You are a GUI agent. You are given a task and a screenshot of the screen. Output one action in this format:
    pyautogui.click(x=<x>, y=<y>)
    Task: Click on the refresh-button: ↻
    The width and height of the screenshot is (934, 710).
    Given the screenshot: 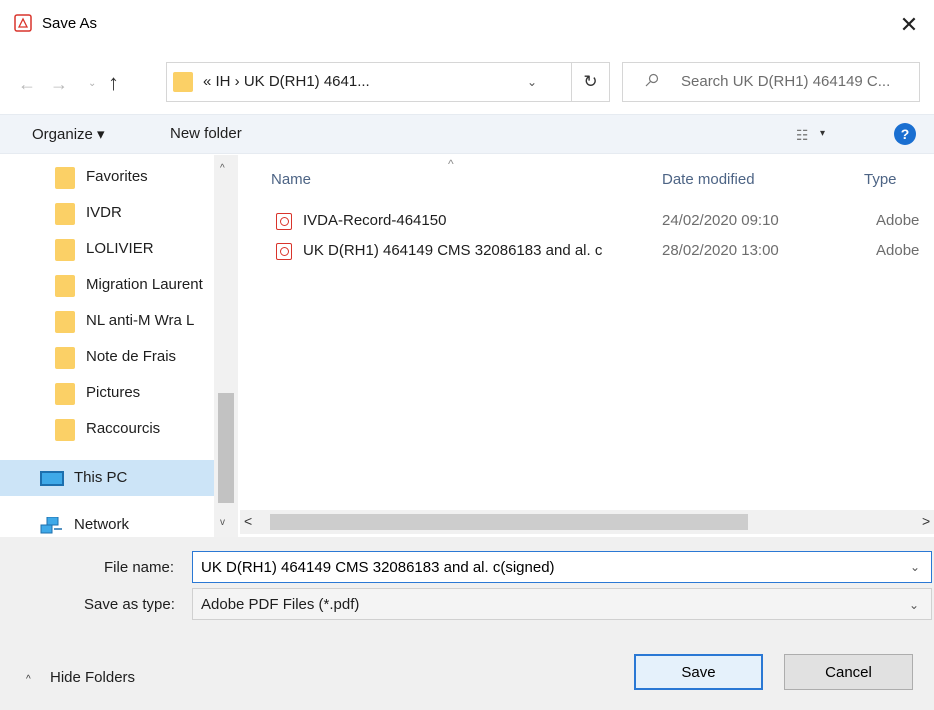 What is the action you would take?
    pyautogui.click(x=591, y=82)
    